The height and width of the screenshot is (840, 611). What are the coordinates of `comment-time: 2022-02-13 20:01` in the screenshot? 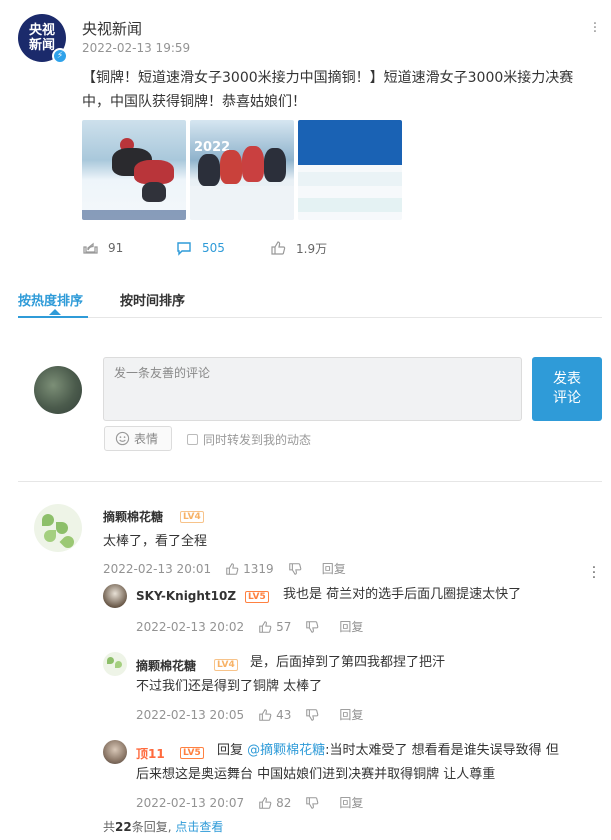 It's located at (157, 568).